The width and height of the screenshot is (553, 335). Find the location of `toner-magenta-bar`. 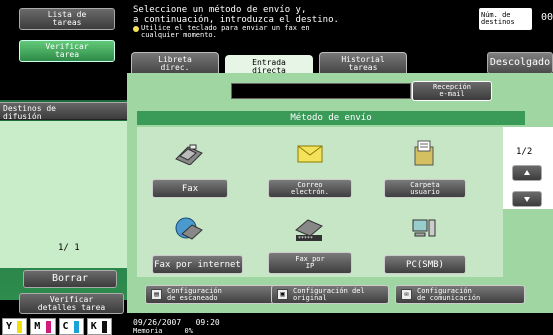

toner-magenta-bar is located at coordinates (48, 327).